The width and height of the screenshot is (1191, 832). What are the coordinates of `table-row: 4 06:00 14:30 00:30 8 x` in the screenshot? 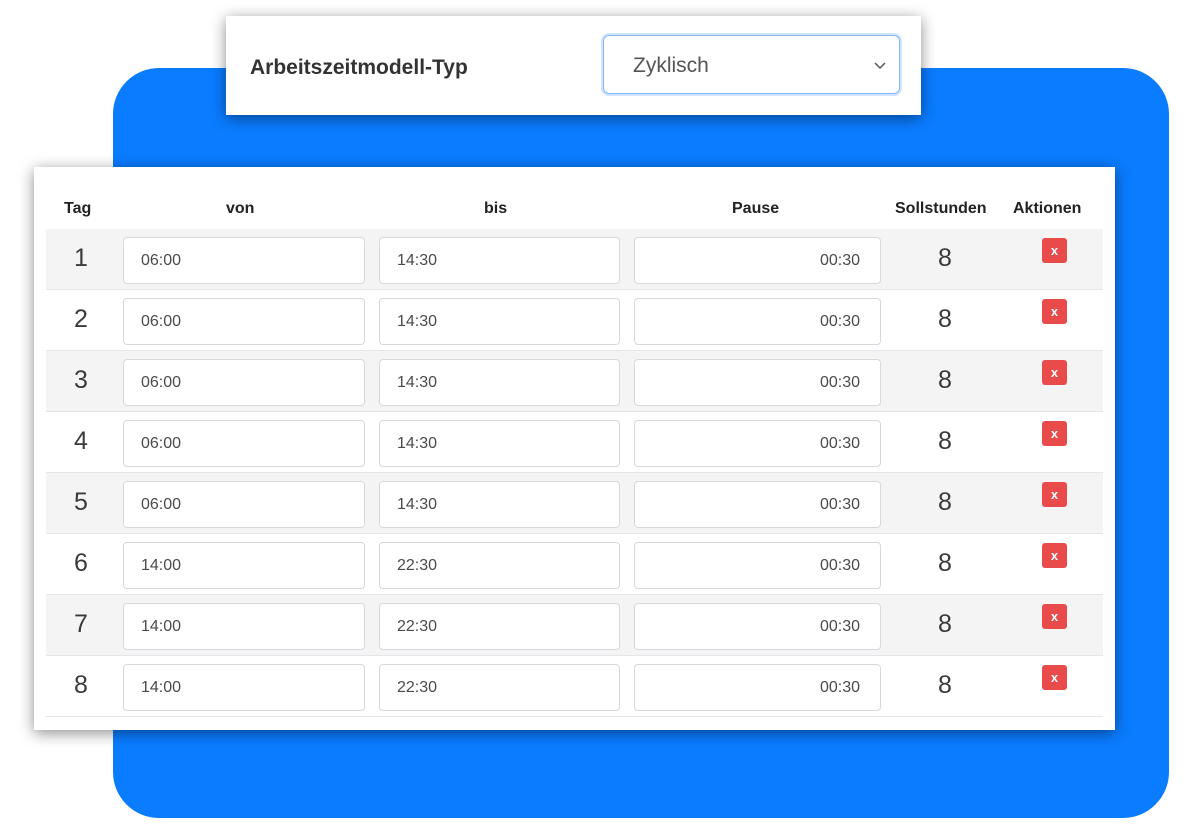 It's located at (574, 442).